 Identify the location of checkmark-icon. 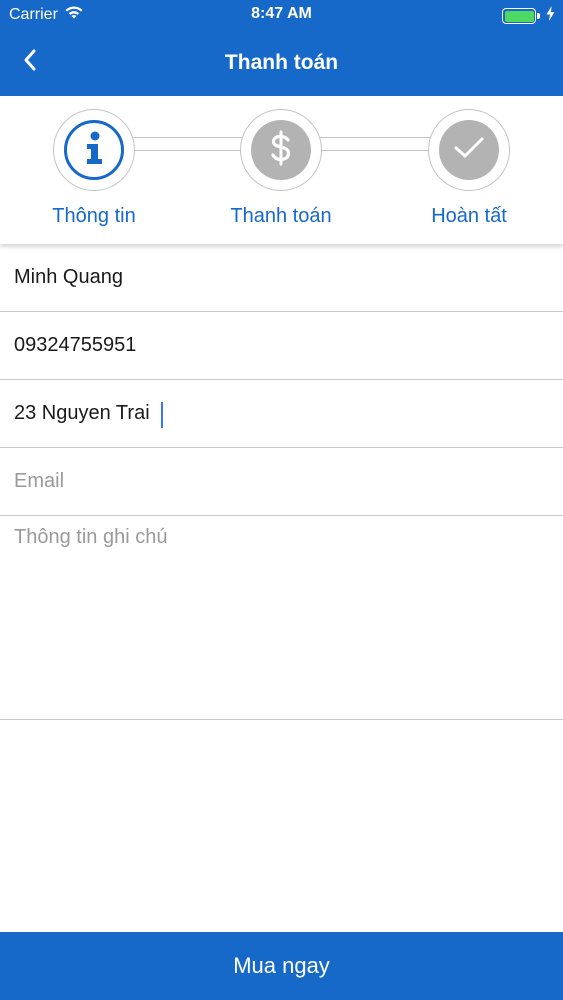
(469, 150).